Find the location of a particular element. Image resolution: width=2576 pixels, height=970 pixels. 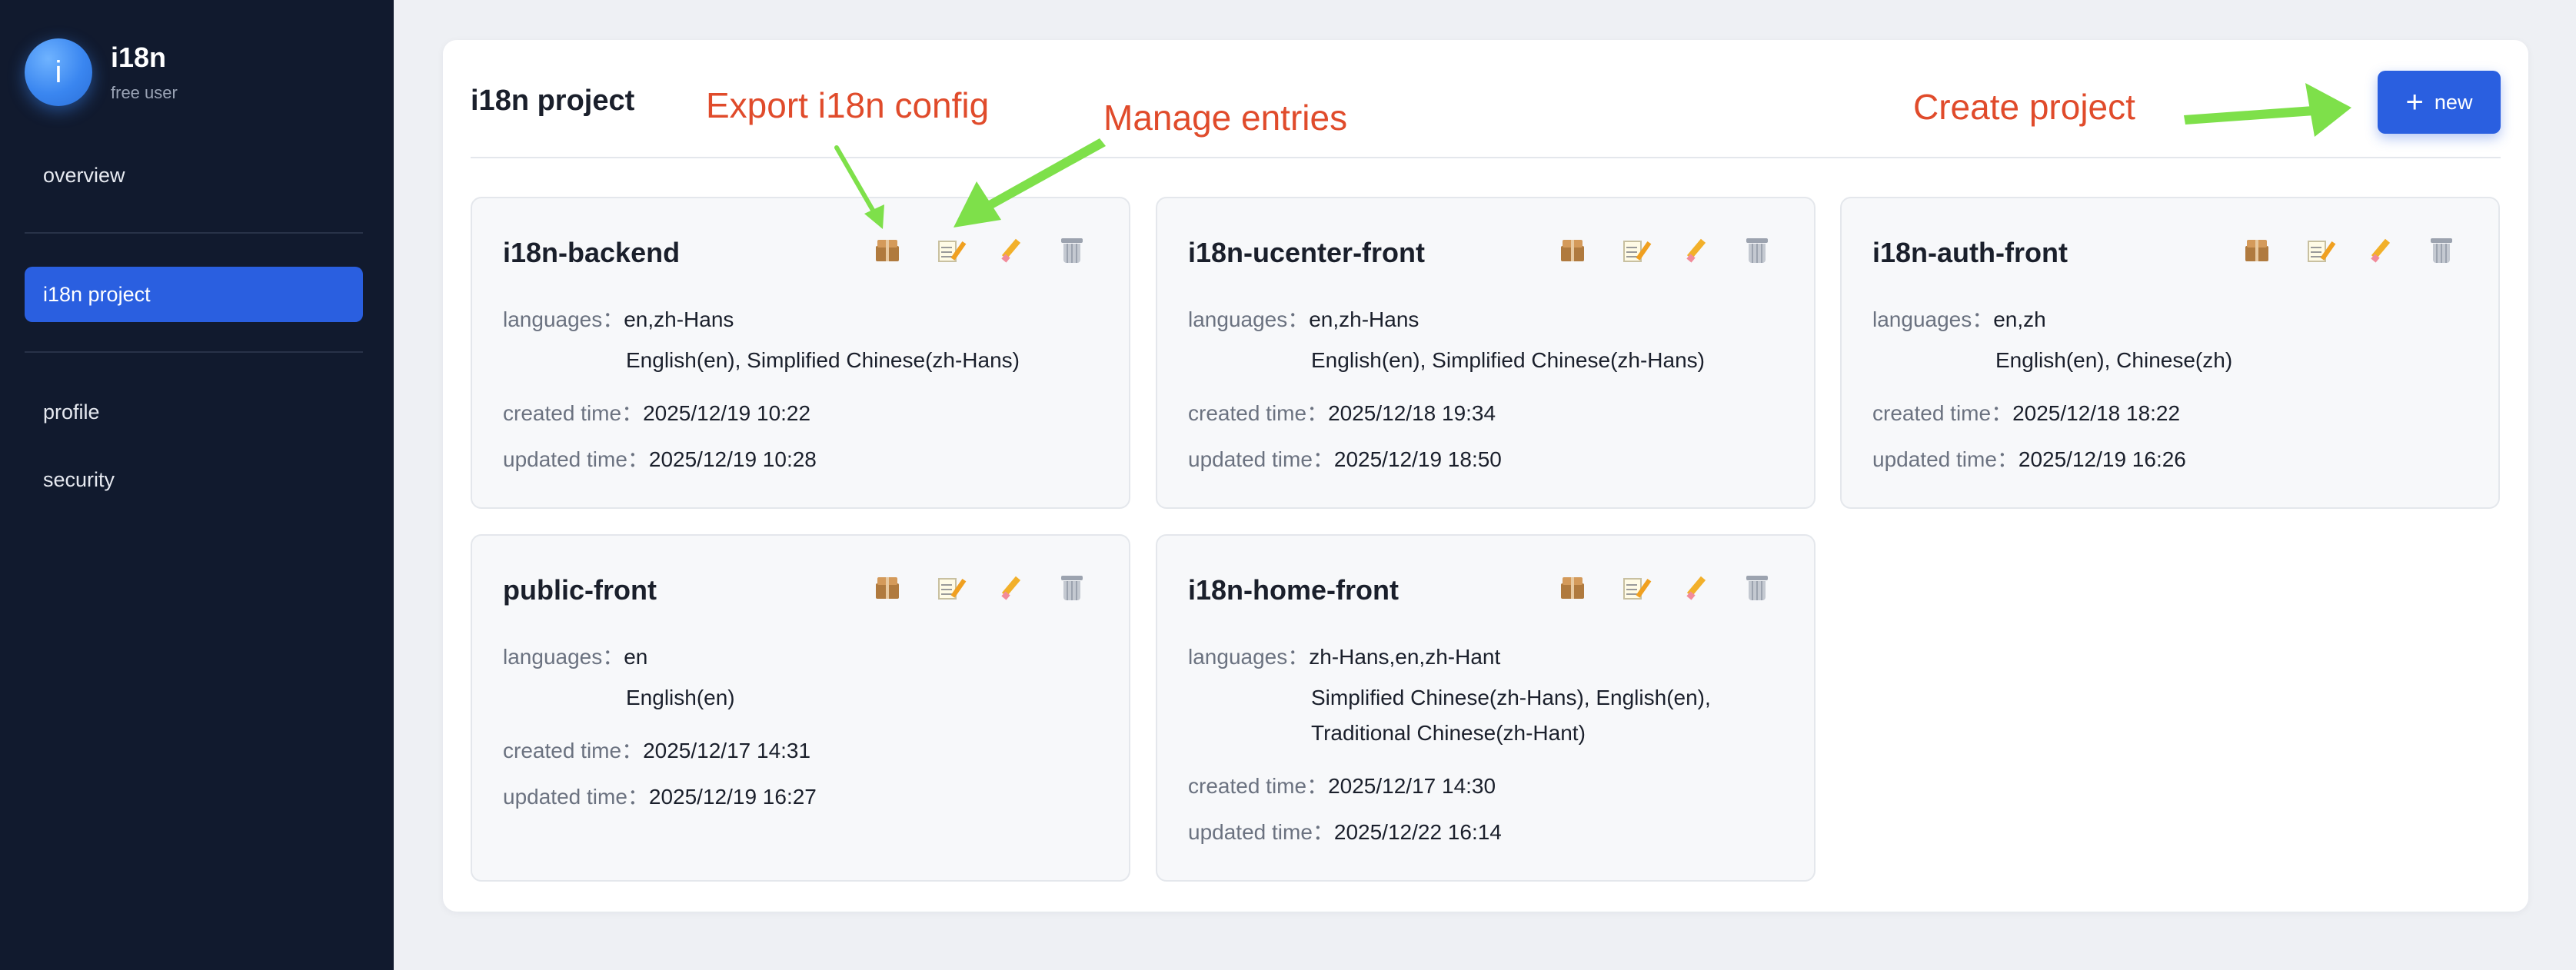

arrow-create-head is located at coordinates (2328, 110).